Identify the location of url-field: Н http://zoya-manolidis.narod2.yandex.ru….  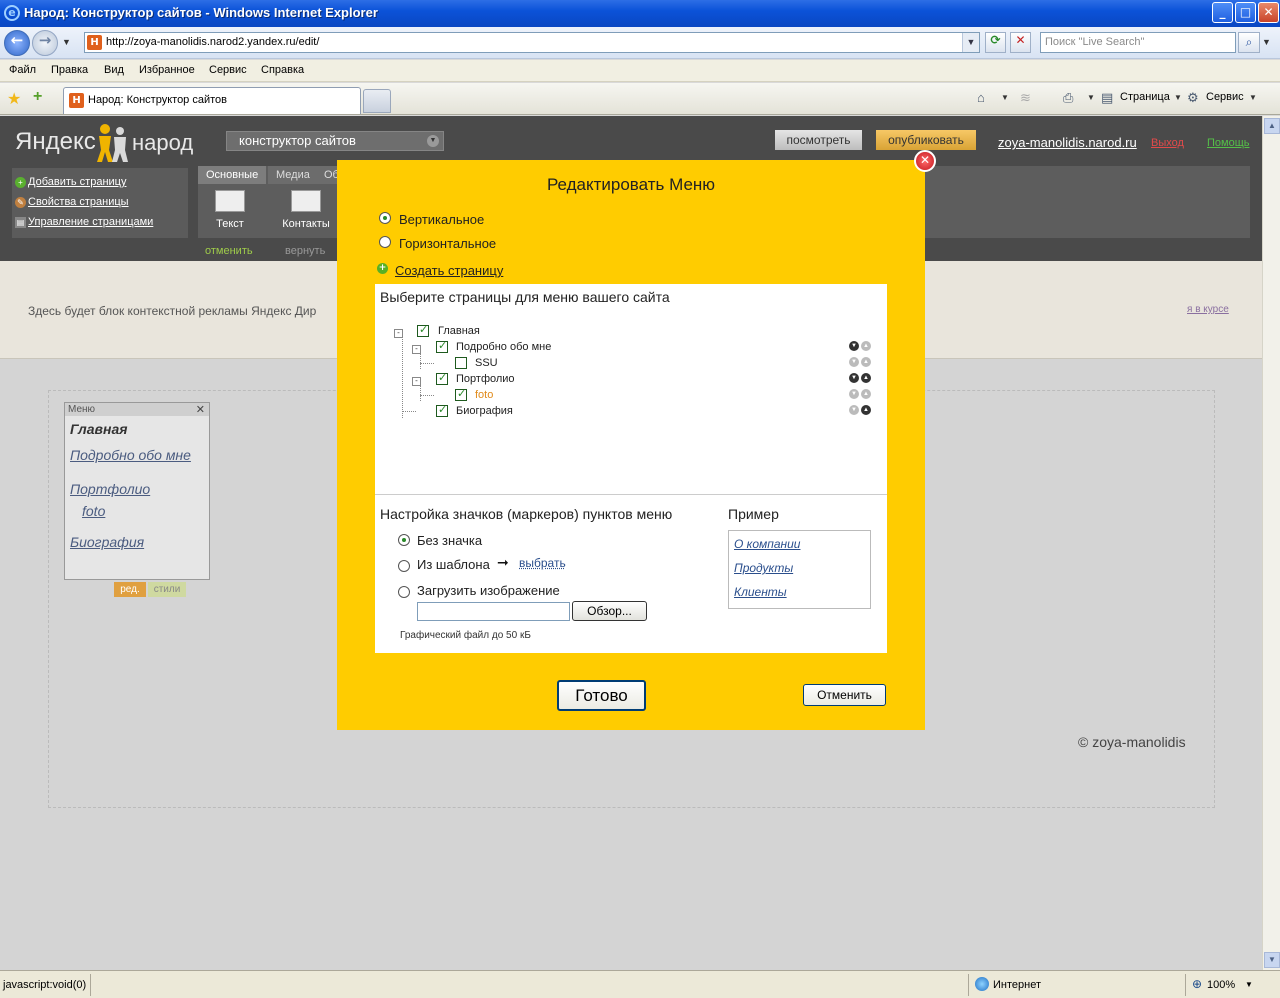
(532, 42).